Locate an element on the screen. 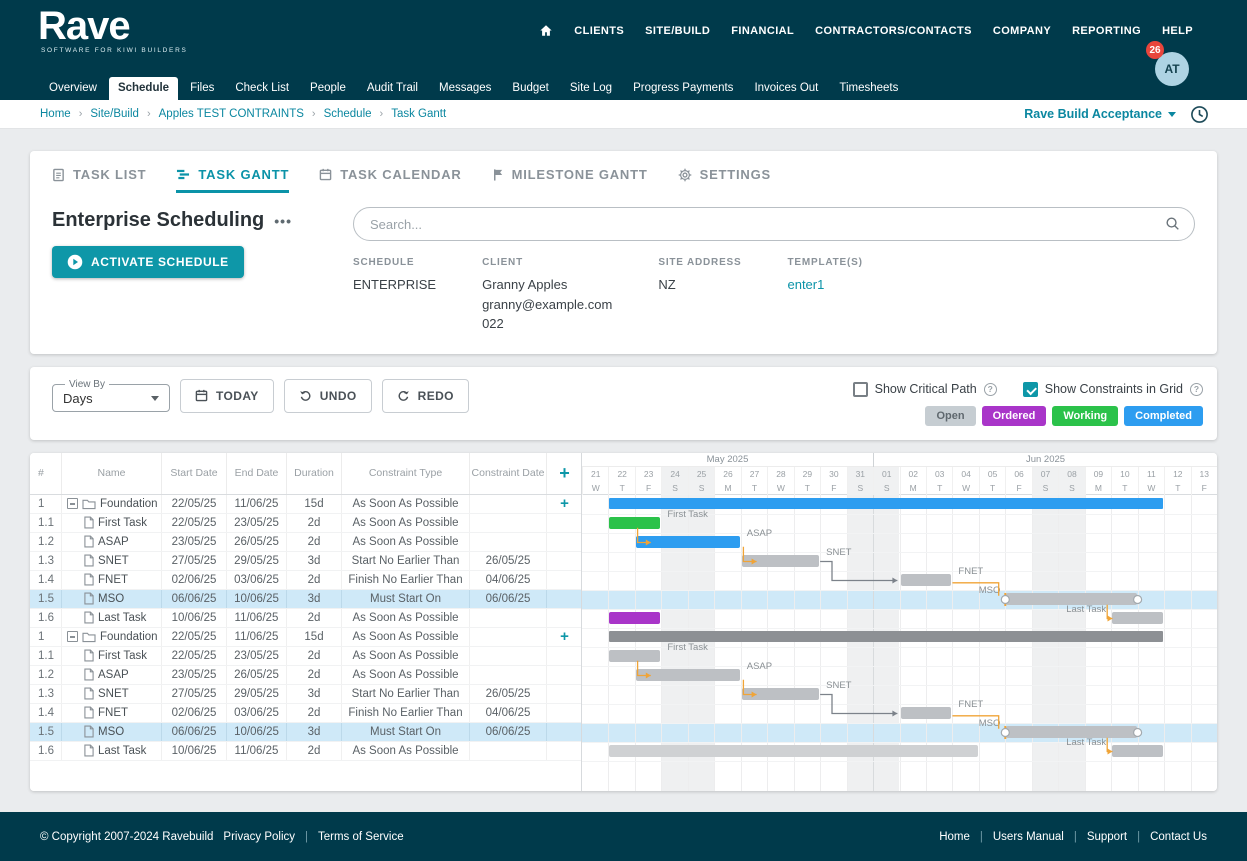 Image resolution: width=1247 pixels, height=861 pixels. subnav-item-progress-payments: Progress Payments is located at coordinates (683, 88).